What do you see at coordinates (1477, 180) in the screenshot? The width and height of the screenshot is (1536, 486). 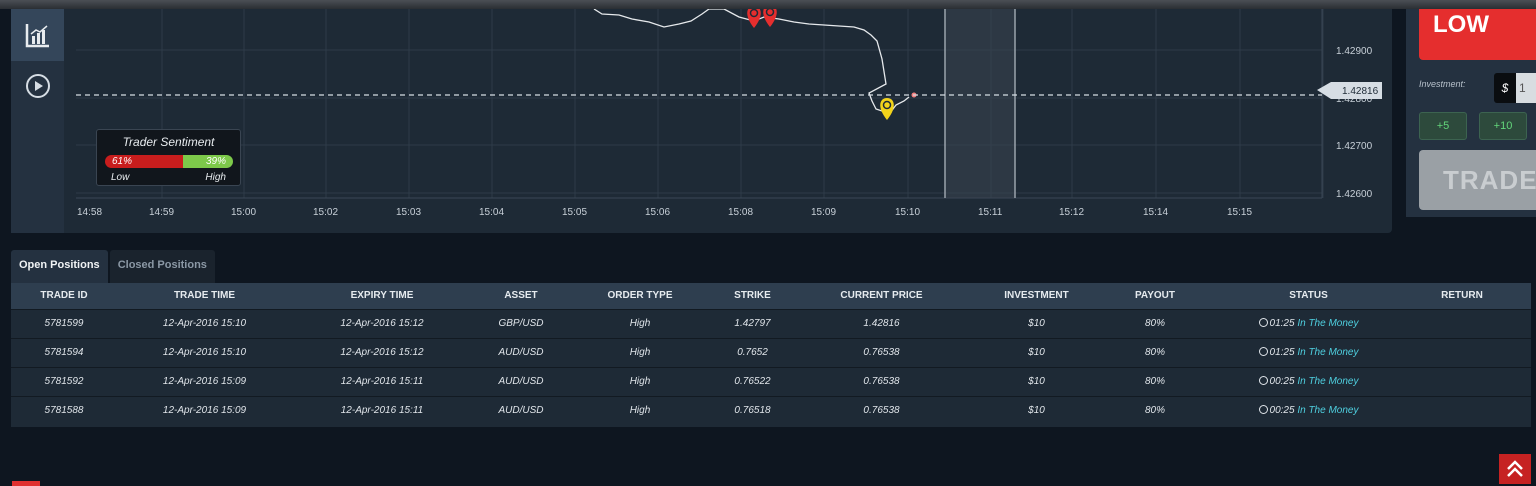 I see `trade-button: TRADE` at bounding box center [1477, 180].